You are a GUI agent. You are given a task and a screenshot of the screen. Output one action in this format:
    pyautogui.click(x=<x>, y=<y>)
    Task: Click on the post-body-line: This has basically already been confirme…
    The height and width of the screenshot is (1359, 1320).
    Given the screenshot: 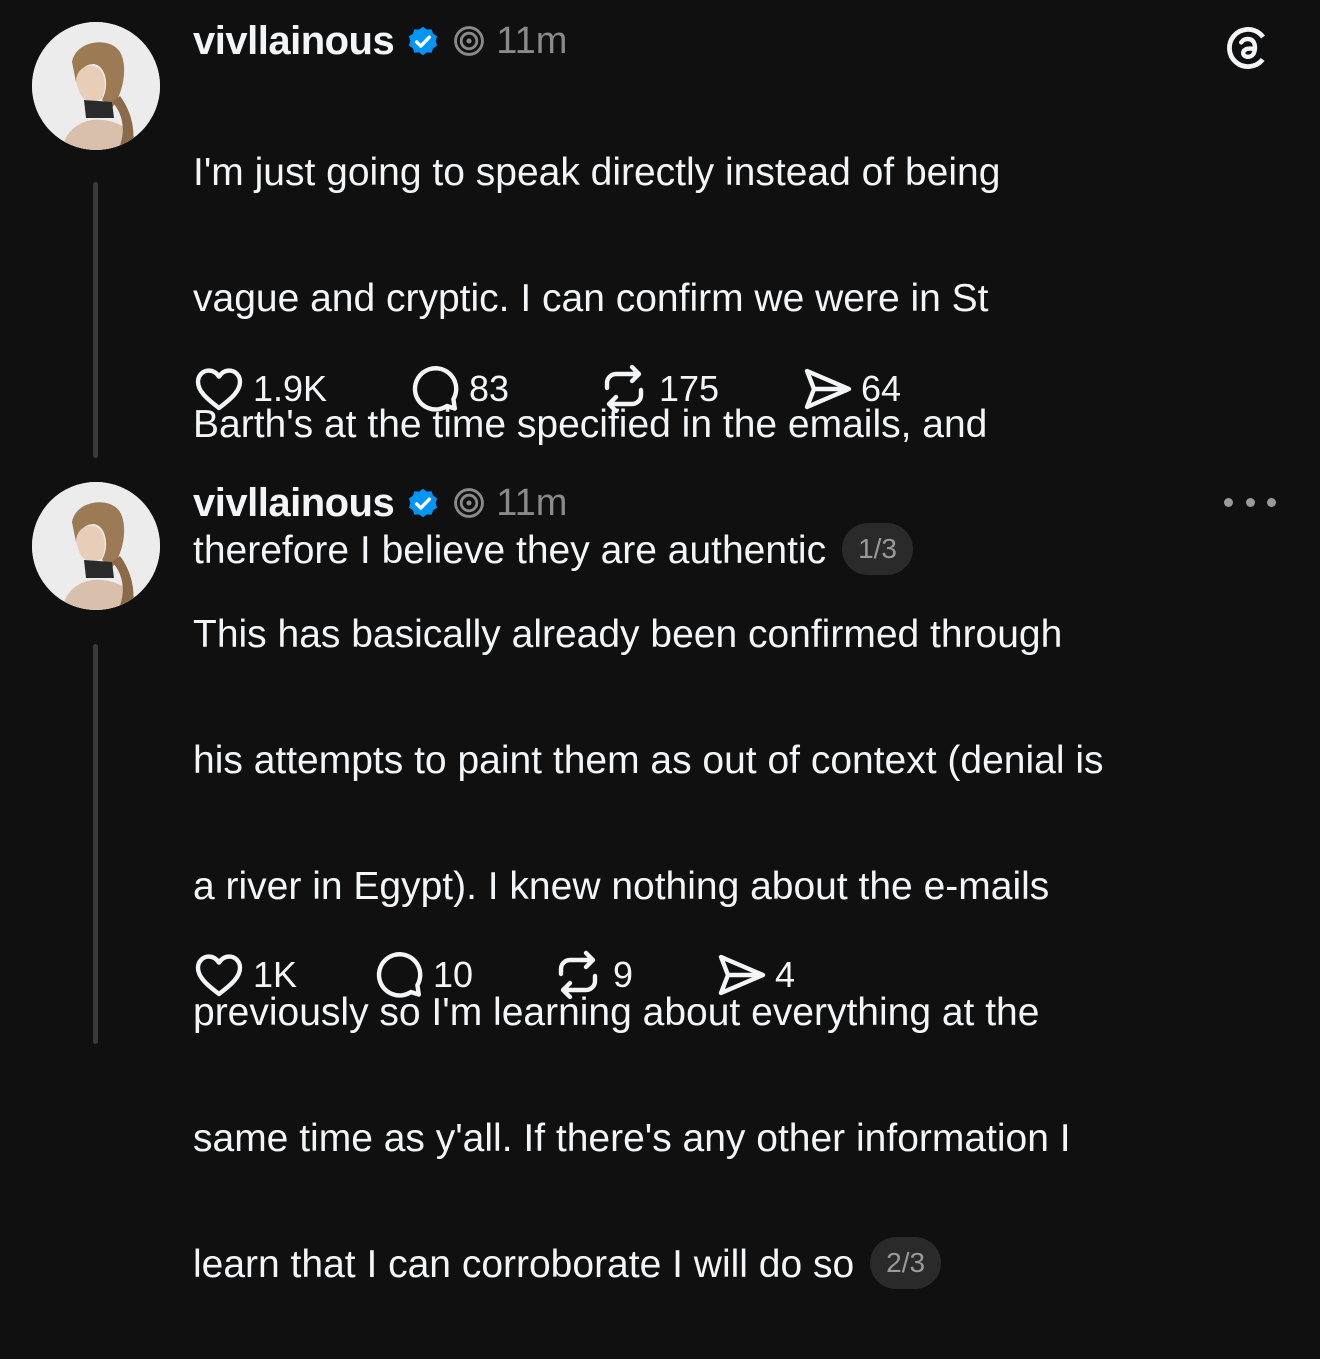 What is the action you would take?
    pyautogui.click(x=628, y=634)
    